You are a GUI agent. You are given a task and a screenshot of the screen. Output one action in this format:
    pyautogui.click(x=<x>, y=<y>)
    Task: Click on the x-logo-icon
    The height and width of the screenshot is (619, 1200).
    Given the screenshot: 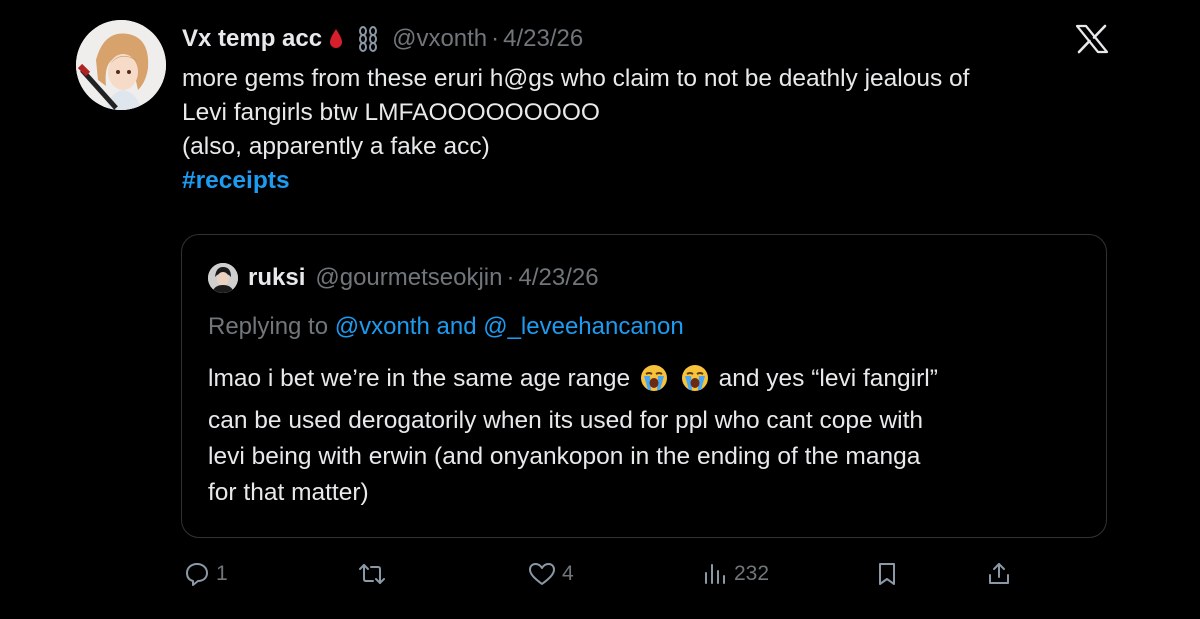 What is the action you would take?
    pyautogui.click(x=1092, y=39)
    